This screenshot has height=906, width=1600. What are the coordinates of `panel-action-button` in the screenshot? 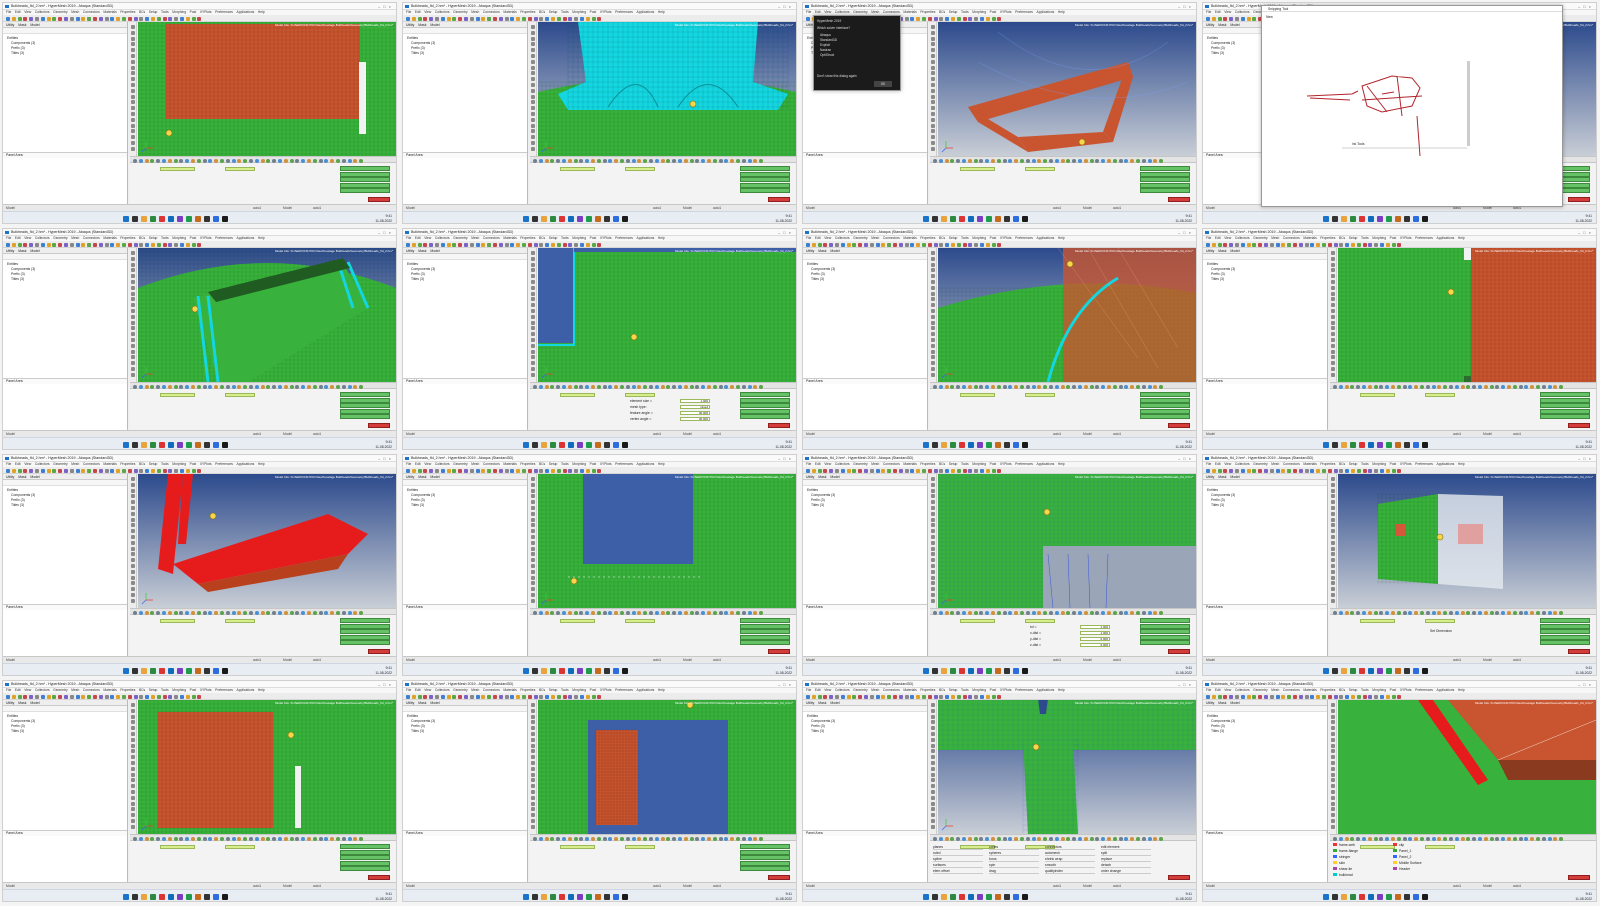 It's located at (765, 400).